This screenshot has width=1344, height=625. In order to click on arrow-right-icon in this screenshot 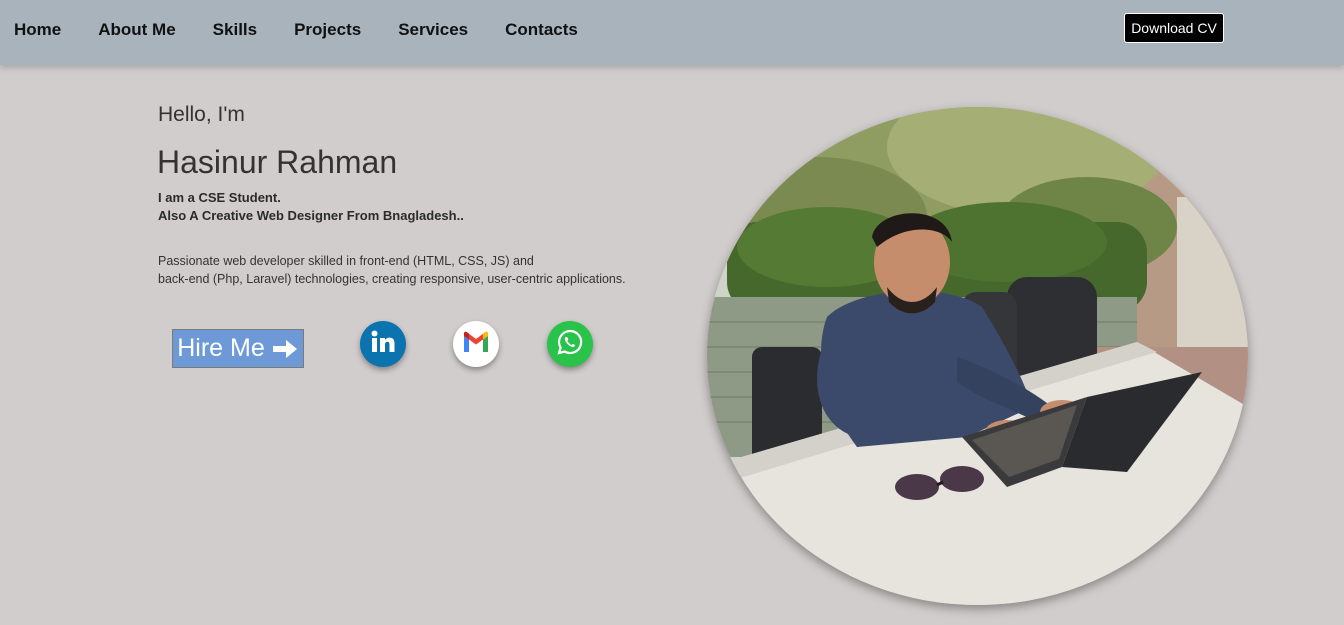, I will do `click(285, 349)`.